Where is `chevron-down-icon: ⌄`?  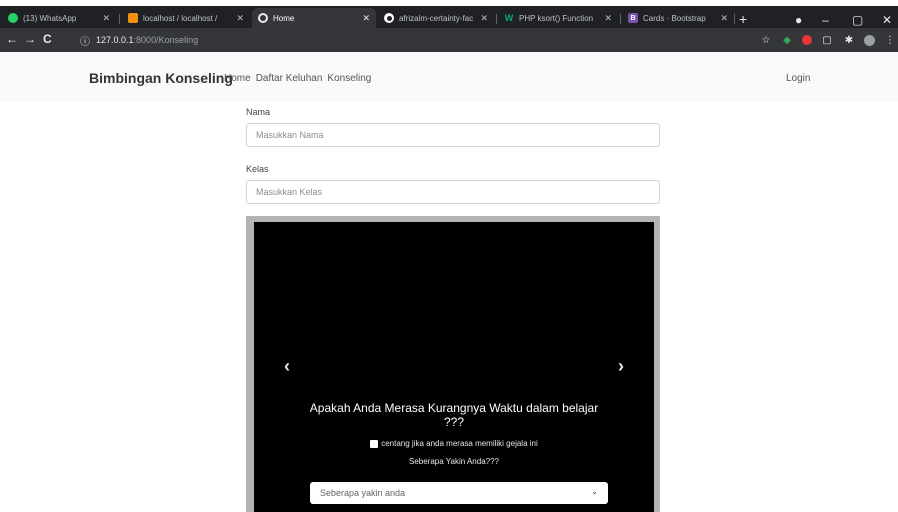 chevron-down-icon: ⌄ is located at coordinates (594, 491).